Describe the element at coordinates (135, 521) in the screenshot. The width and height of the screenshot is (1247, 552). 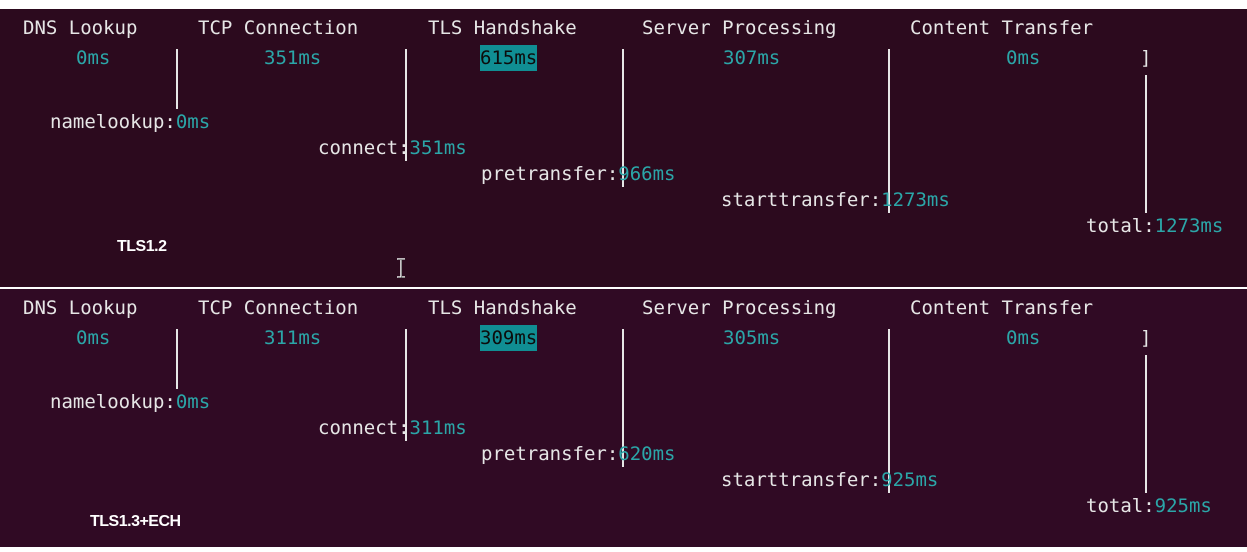
I see `caption-tls13-ech: TLS1.3+ECH` at that location.